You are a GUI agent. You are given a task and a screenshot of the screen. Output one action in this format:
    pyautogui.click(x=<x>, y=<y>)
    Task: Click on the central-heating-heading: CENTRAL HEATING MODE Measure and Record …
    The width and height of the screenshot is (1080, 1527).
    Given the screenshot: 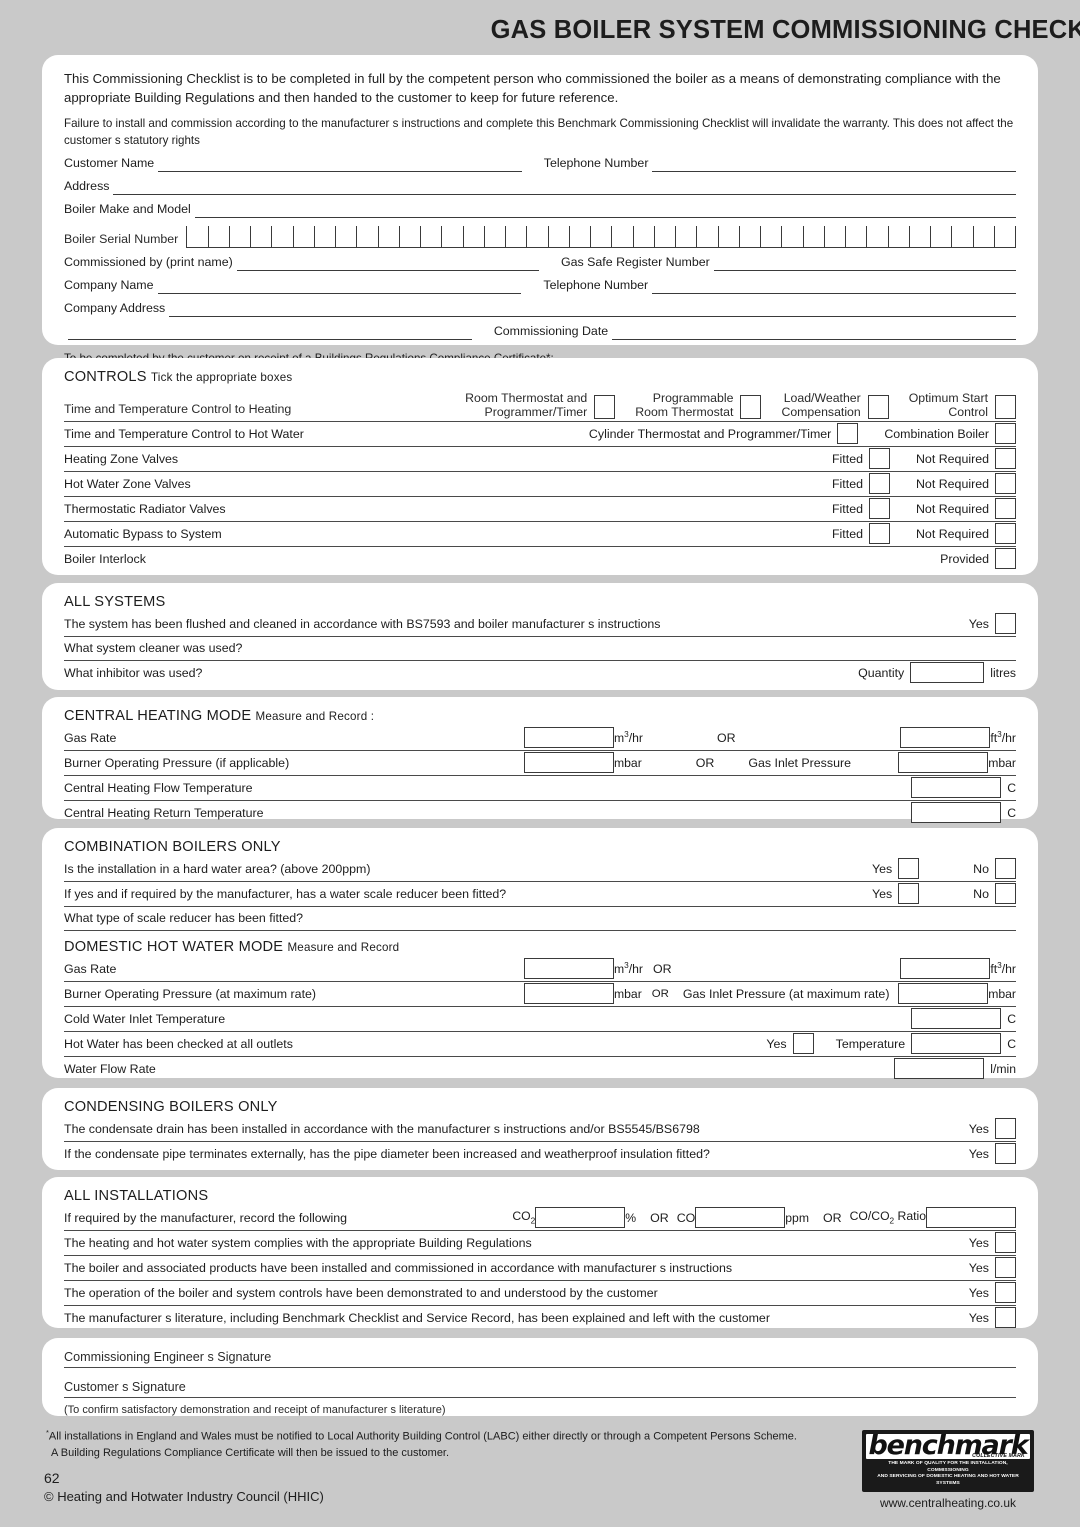 What is the action you would take?
    pyautogui.click(x=540, y=711)
    